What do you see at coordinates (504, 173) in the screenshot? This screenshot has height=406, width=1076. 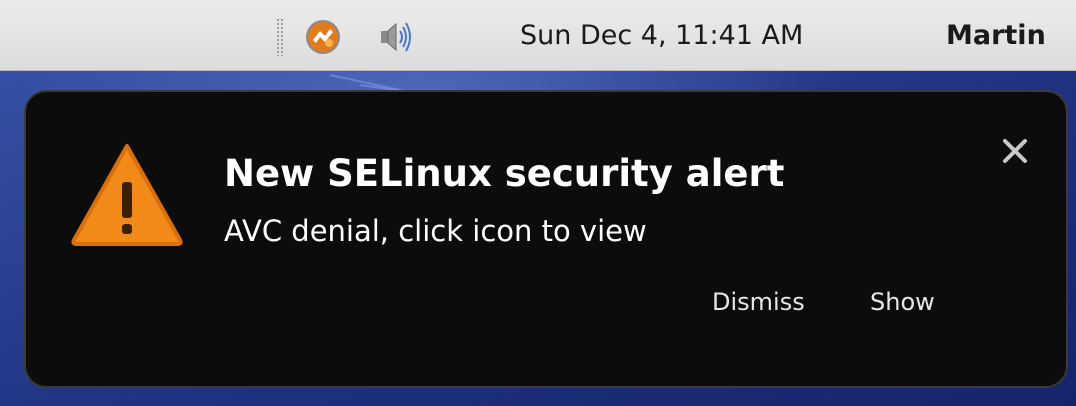 I see `notification-title: New SELinux security alert` at bounding box center [504, 173].